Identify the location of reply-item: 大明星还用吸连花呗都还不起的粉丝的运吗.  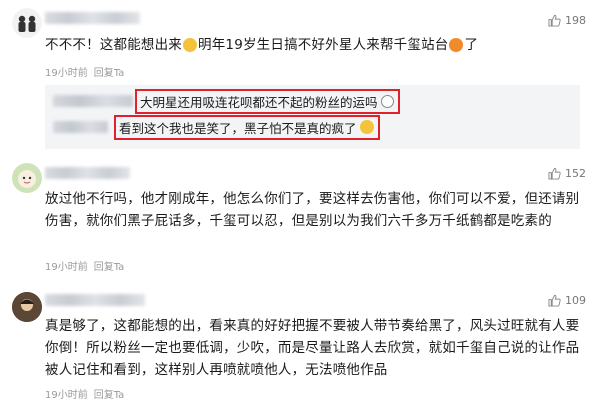
(226, 101).